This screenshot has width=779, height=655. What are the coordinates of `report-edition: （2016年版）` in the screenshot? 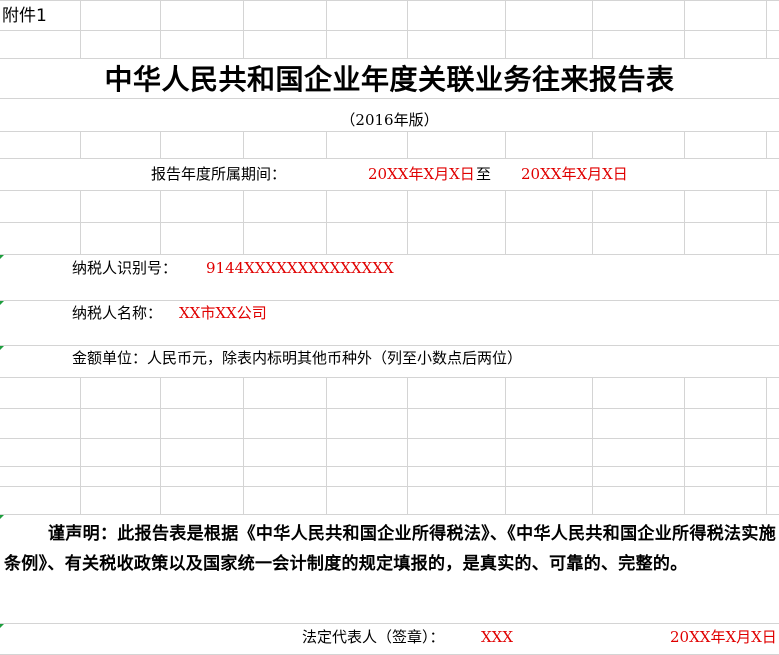 It's located at (389, 120).